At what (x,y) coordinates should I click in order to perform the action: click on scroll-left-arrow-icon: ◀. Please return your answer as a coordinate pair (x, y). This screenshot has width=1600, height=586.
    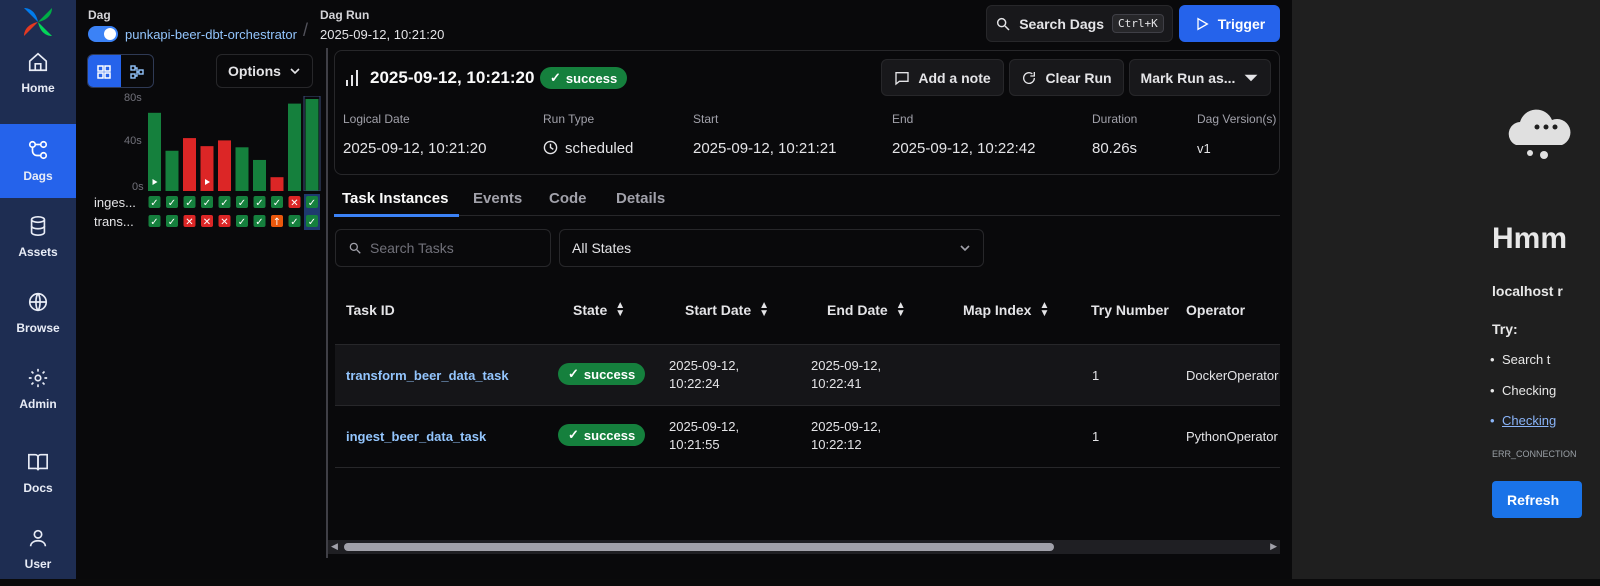
    Looking at the image, I should click on (334, 546).